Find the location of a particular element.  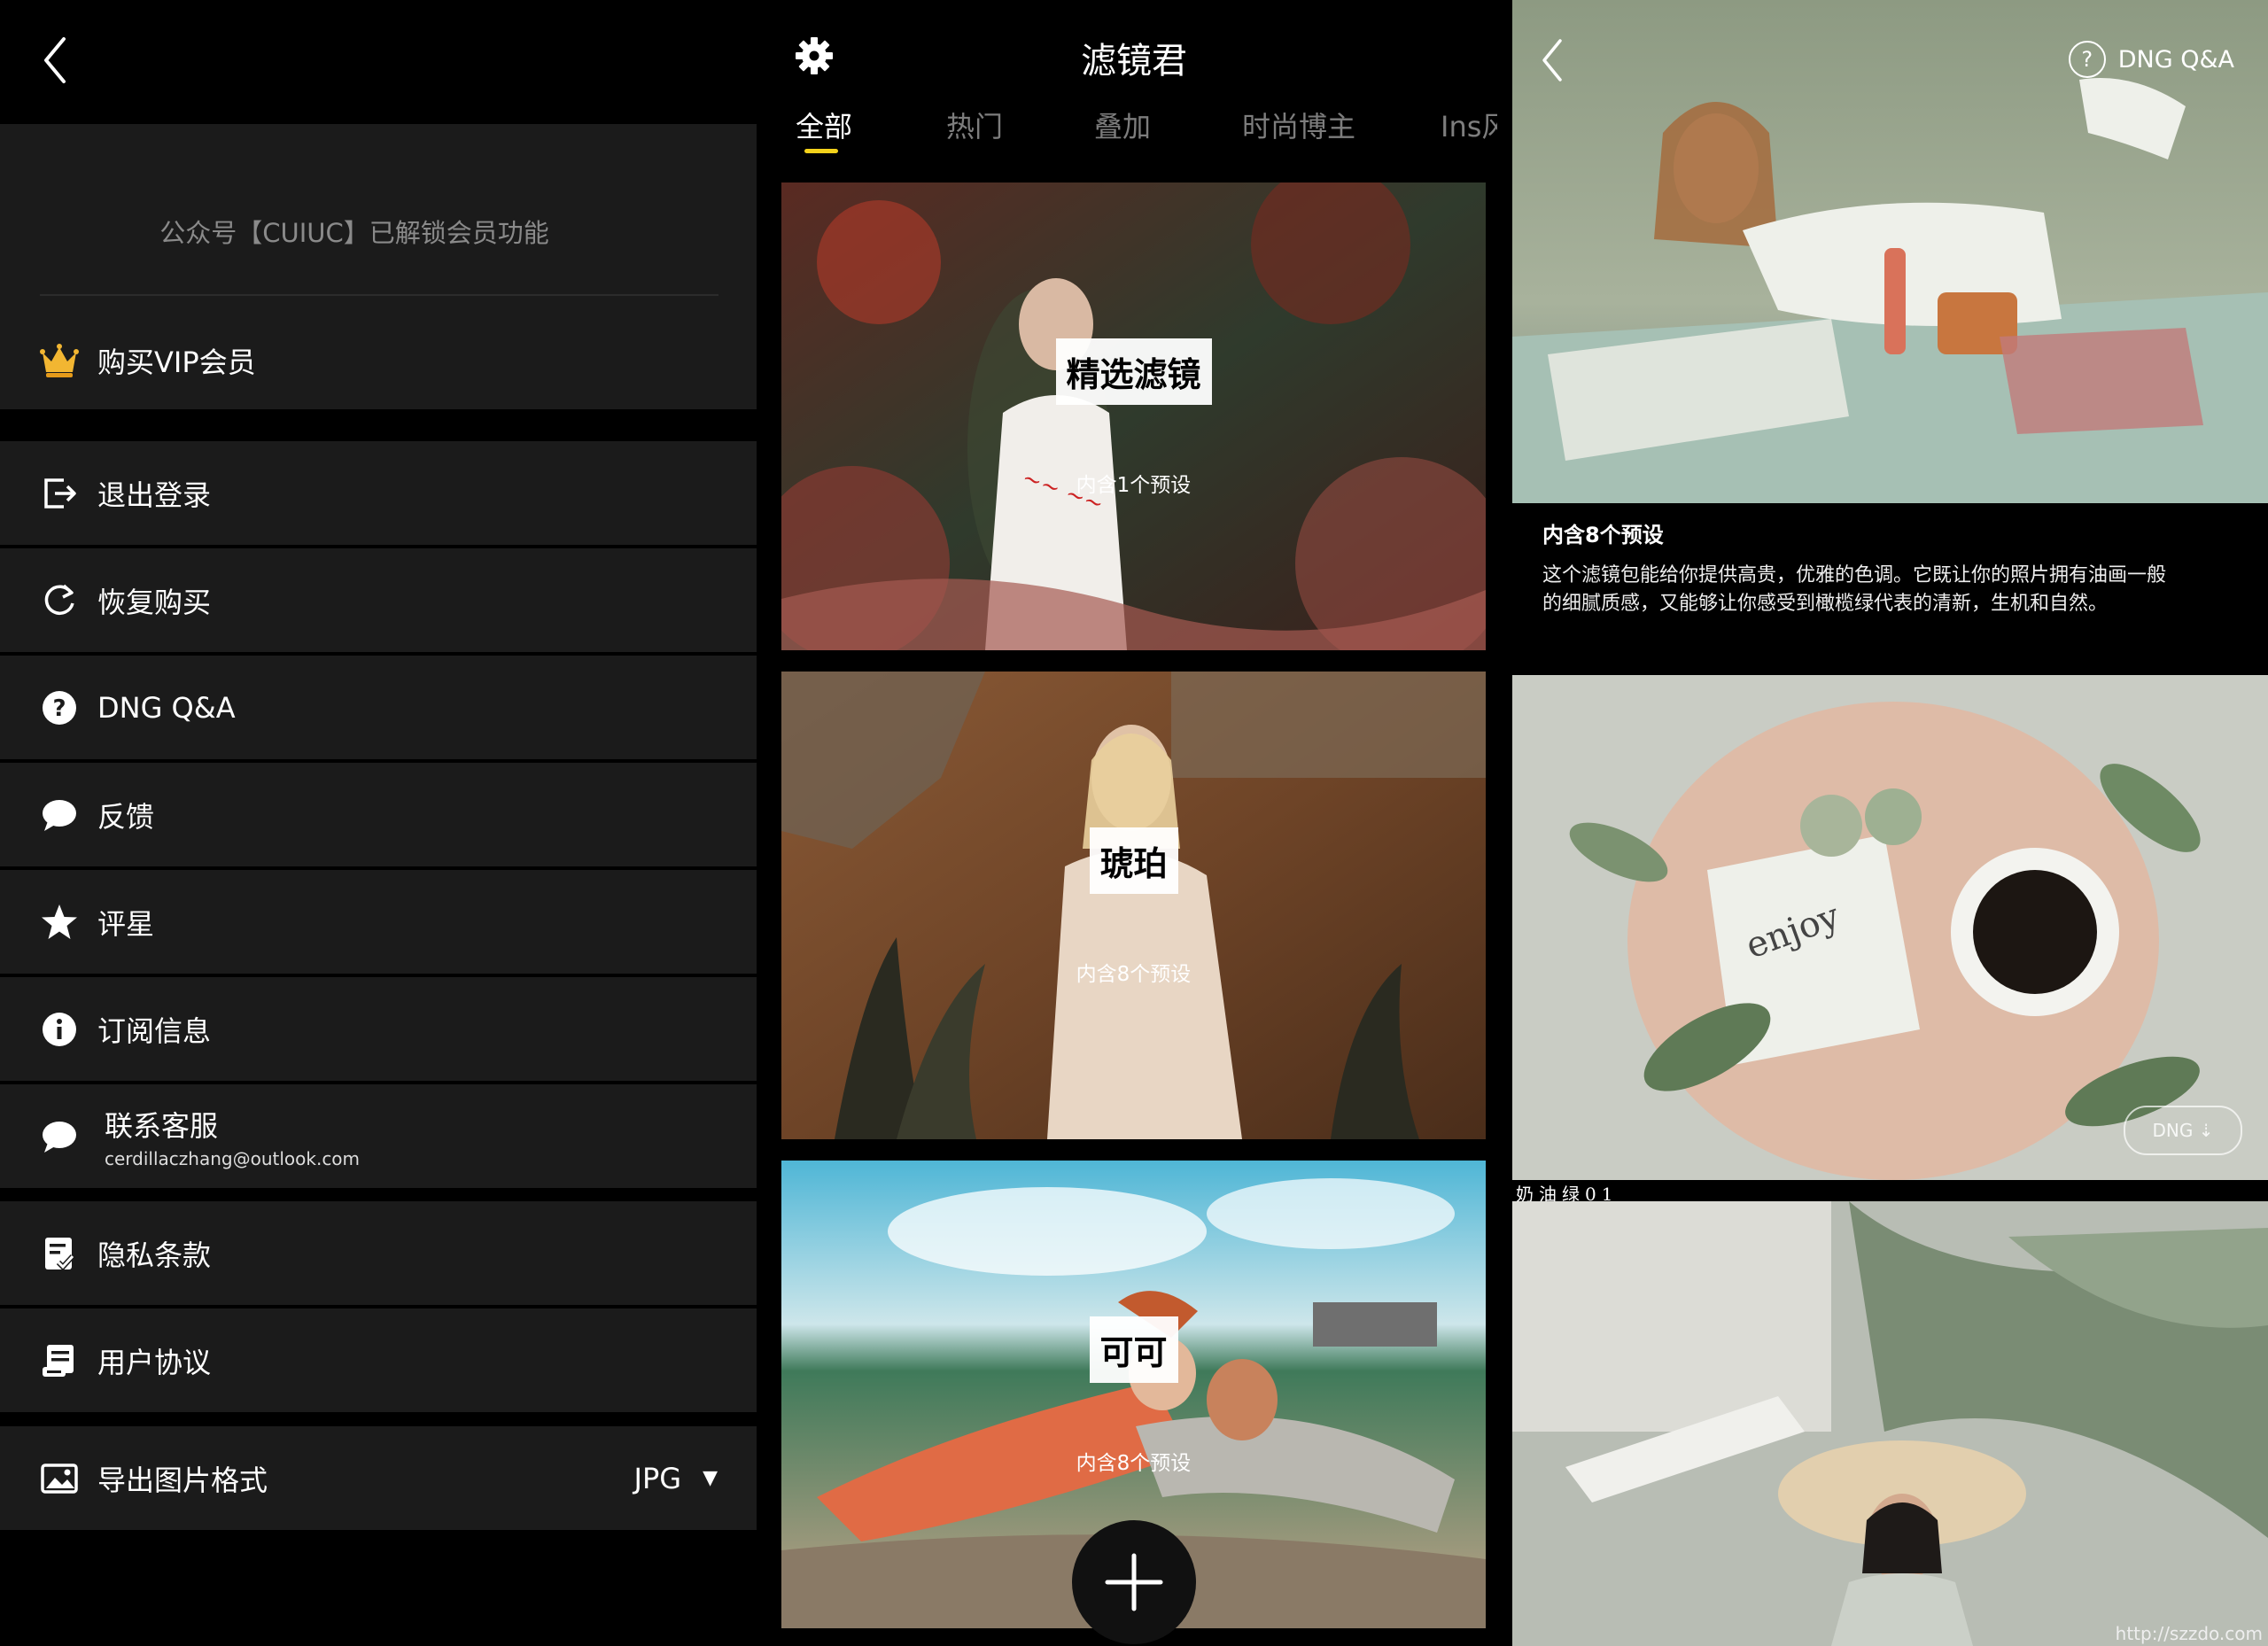

dng-download-button: DNG ⇣ is located at coordinates (2183, 1130).